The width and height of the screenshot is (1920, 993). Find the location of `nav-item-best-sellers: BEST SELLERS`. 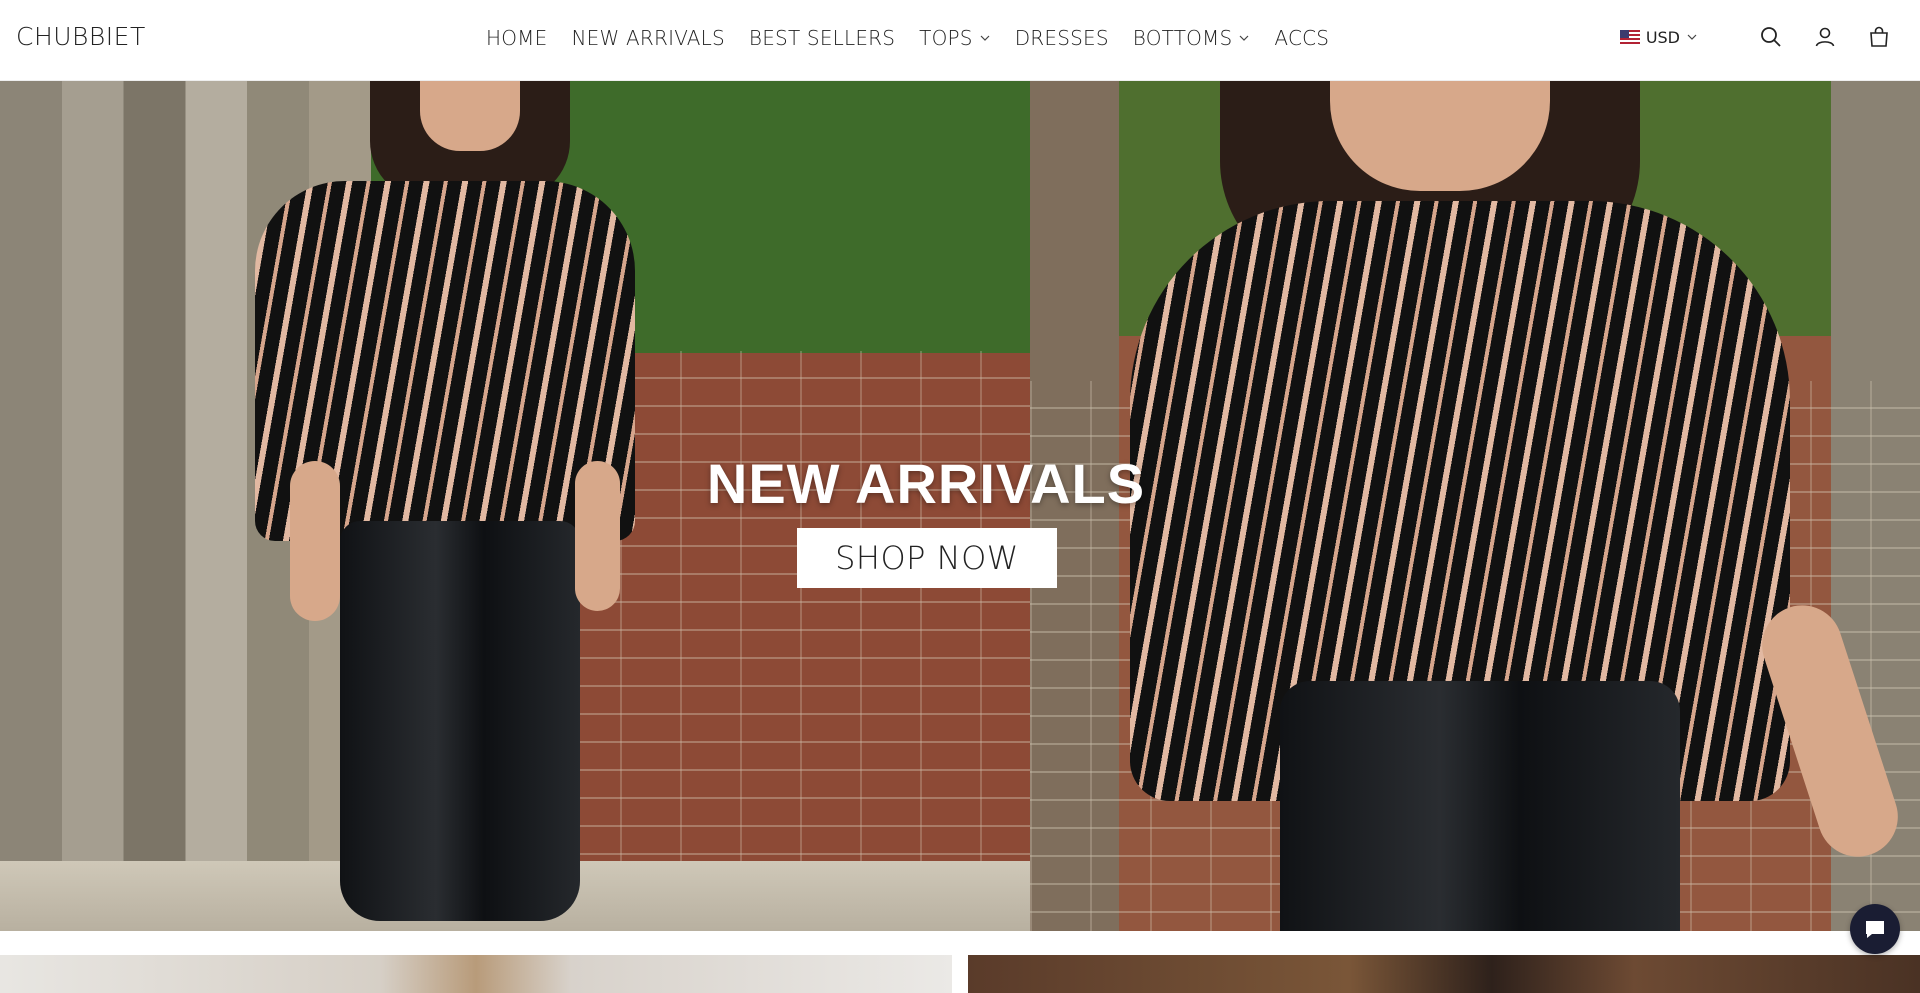

nav-item-best-sellers: BEST SELLERS is located at coordinates (822, 38).